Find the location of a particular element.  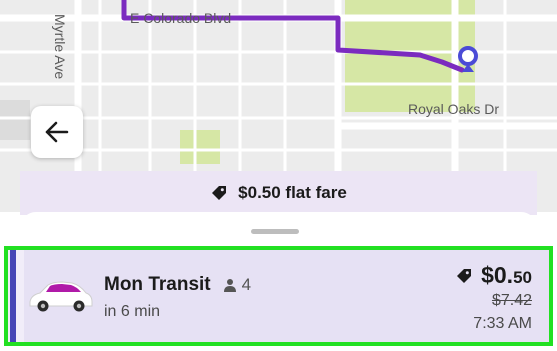

street-label-royal-oaks: Royal Oaks Dr is located at coordinates (454, 109).